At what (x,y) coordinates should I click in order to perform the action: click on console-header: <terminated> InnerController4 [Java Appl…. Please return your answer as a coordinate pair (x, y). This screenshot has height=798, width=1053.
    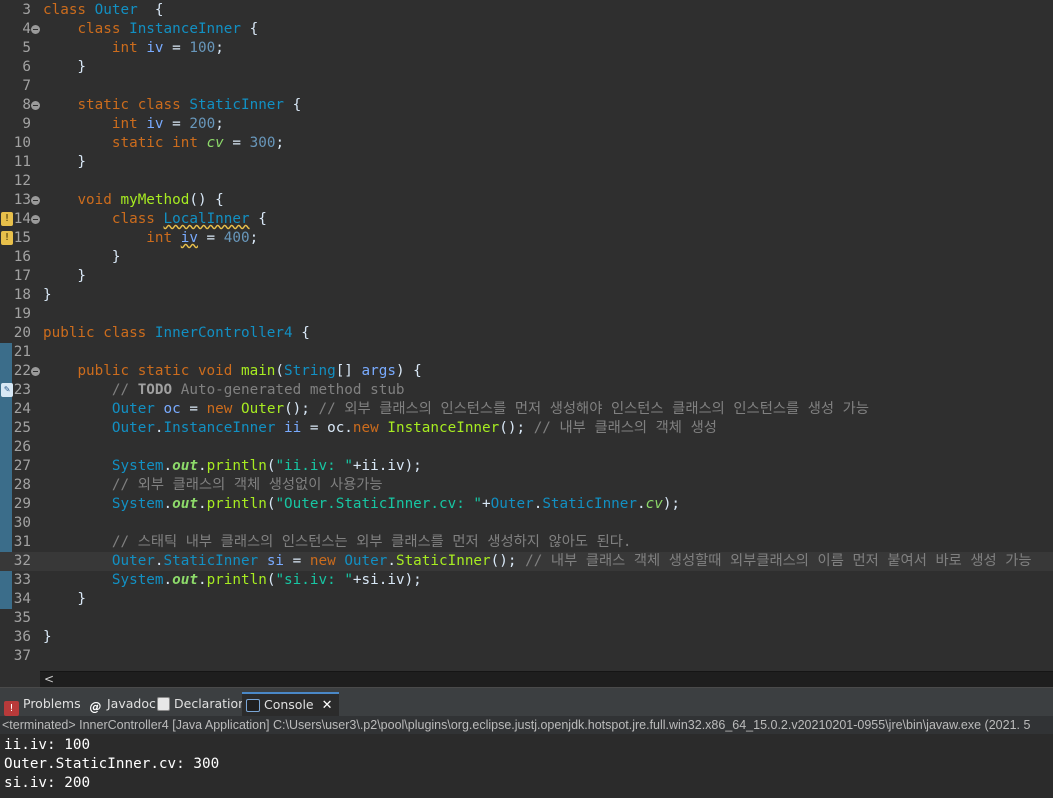
    Looking at the image, I should click on (526, 725).